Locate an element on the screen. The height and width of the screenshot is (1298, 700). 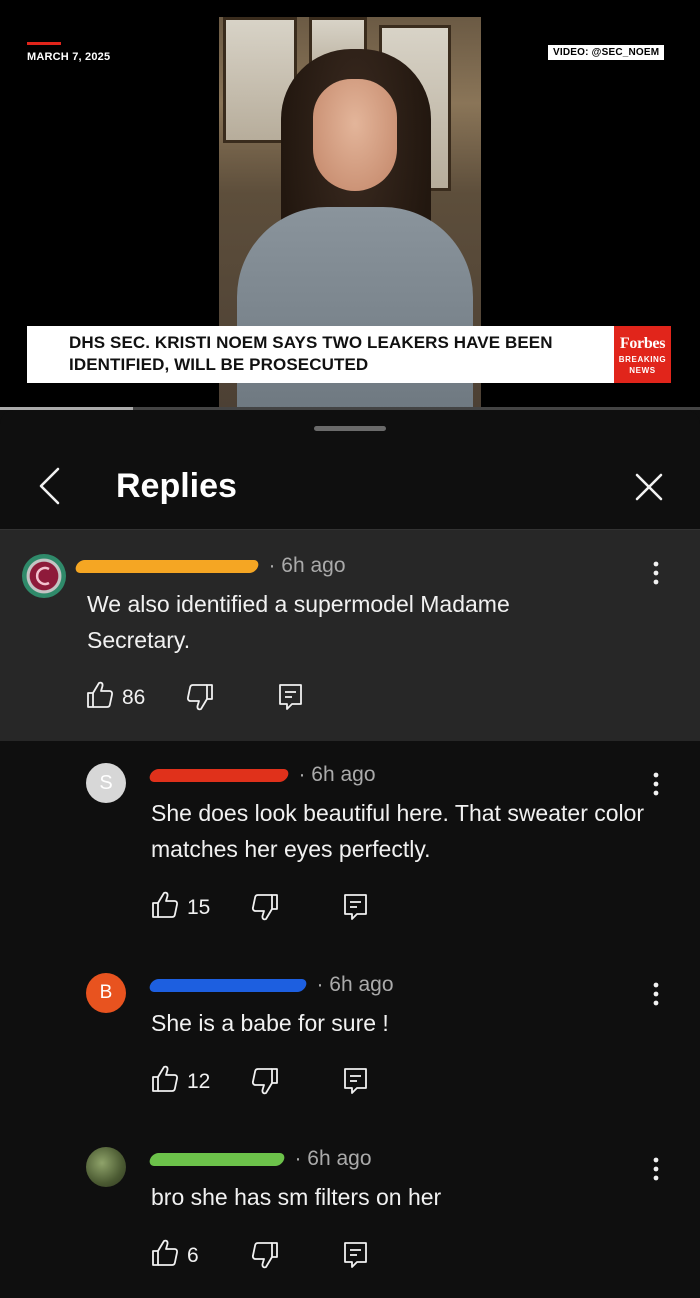
like-count: 6 is located at coordinates (193, 1255).